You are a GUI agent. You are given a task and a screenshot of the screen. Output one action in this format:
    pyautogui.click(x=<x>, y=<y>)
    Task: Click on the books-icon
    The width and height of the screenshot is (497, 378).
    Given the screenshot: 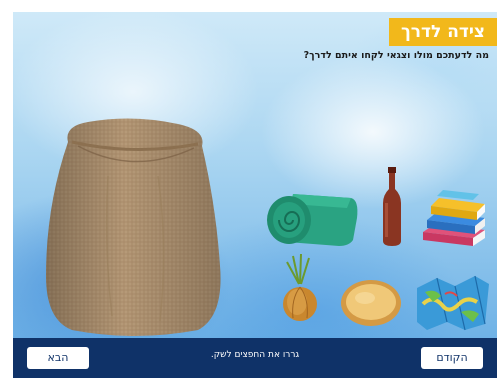 What is the action you would take?
    pyautogui.click(x=454, y=219)
    